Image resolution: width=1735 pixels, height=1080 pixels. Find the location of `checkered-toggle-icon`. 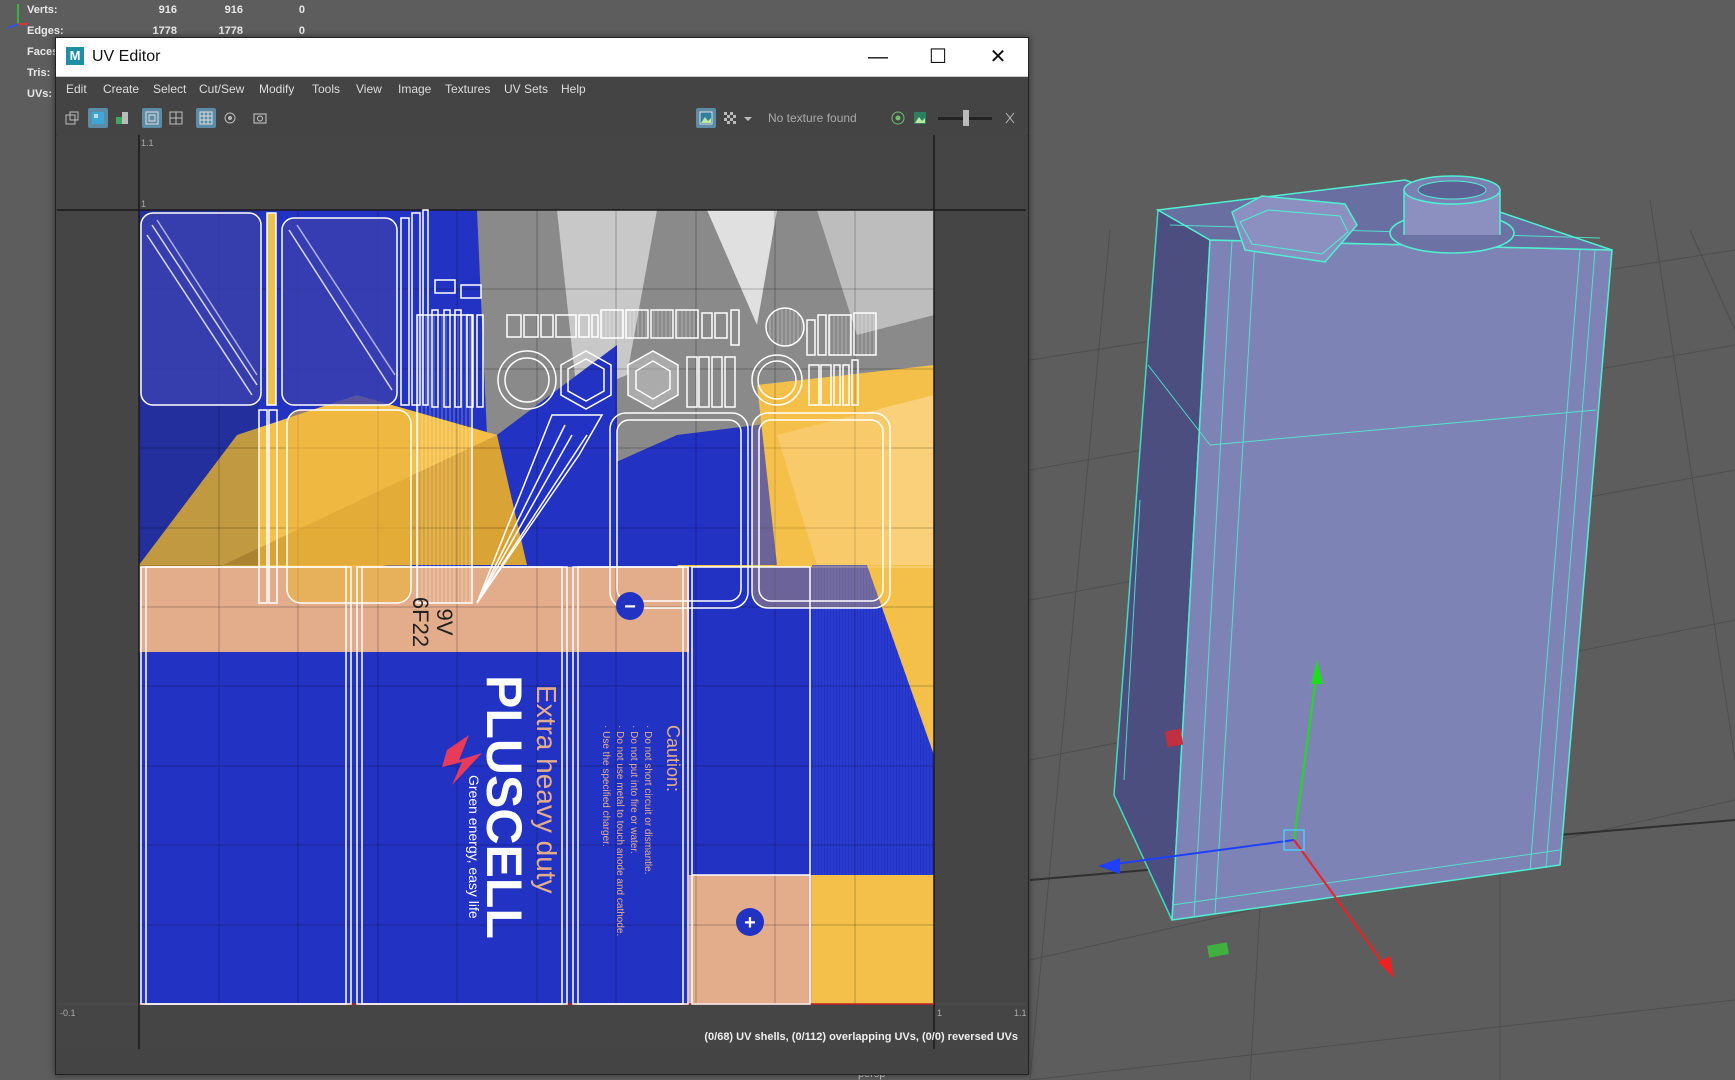

checkered-toggle-icon is located at coordinates (98, 118).